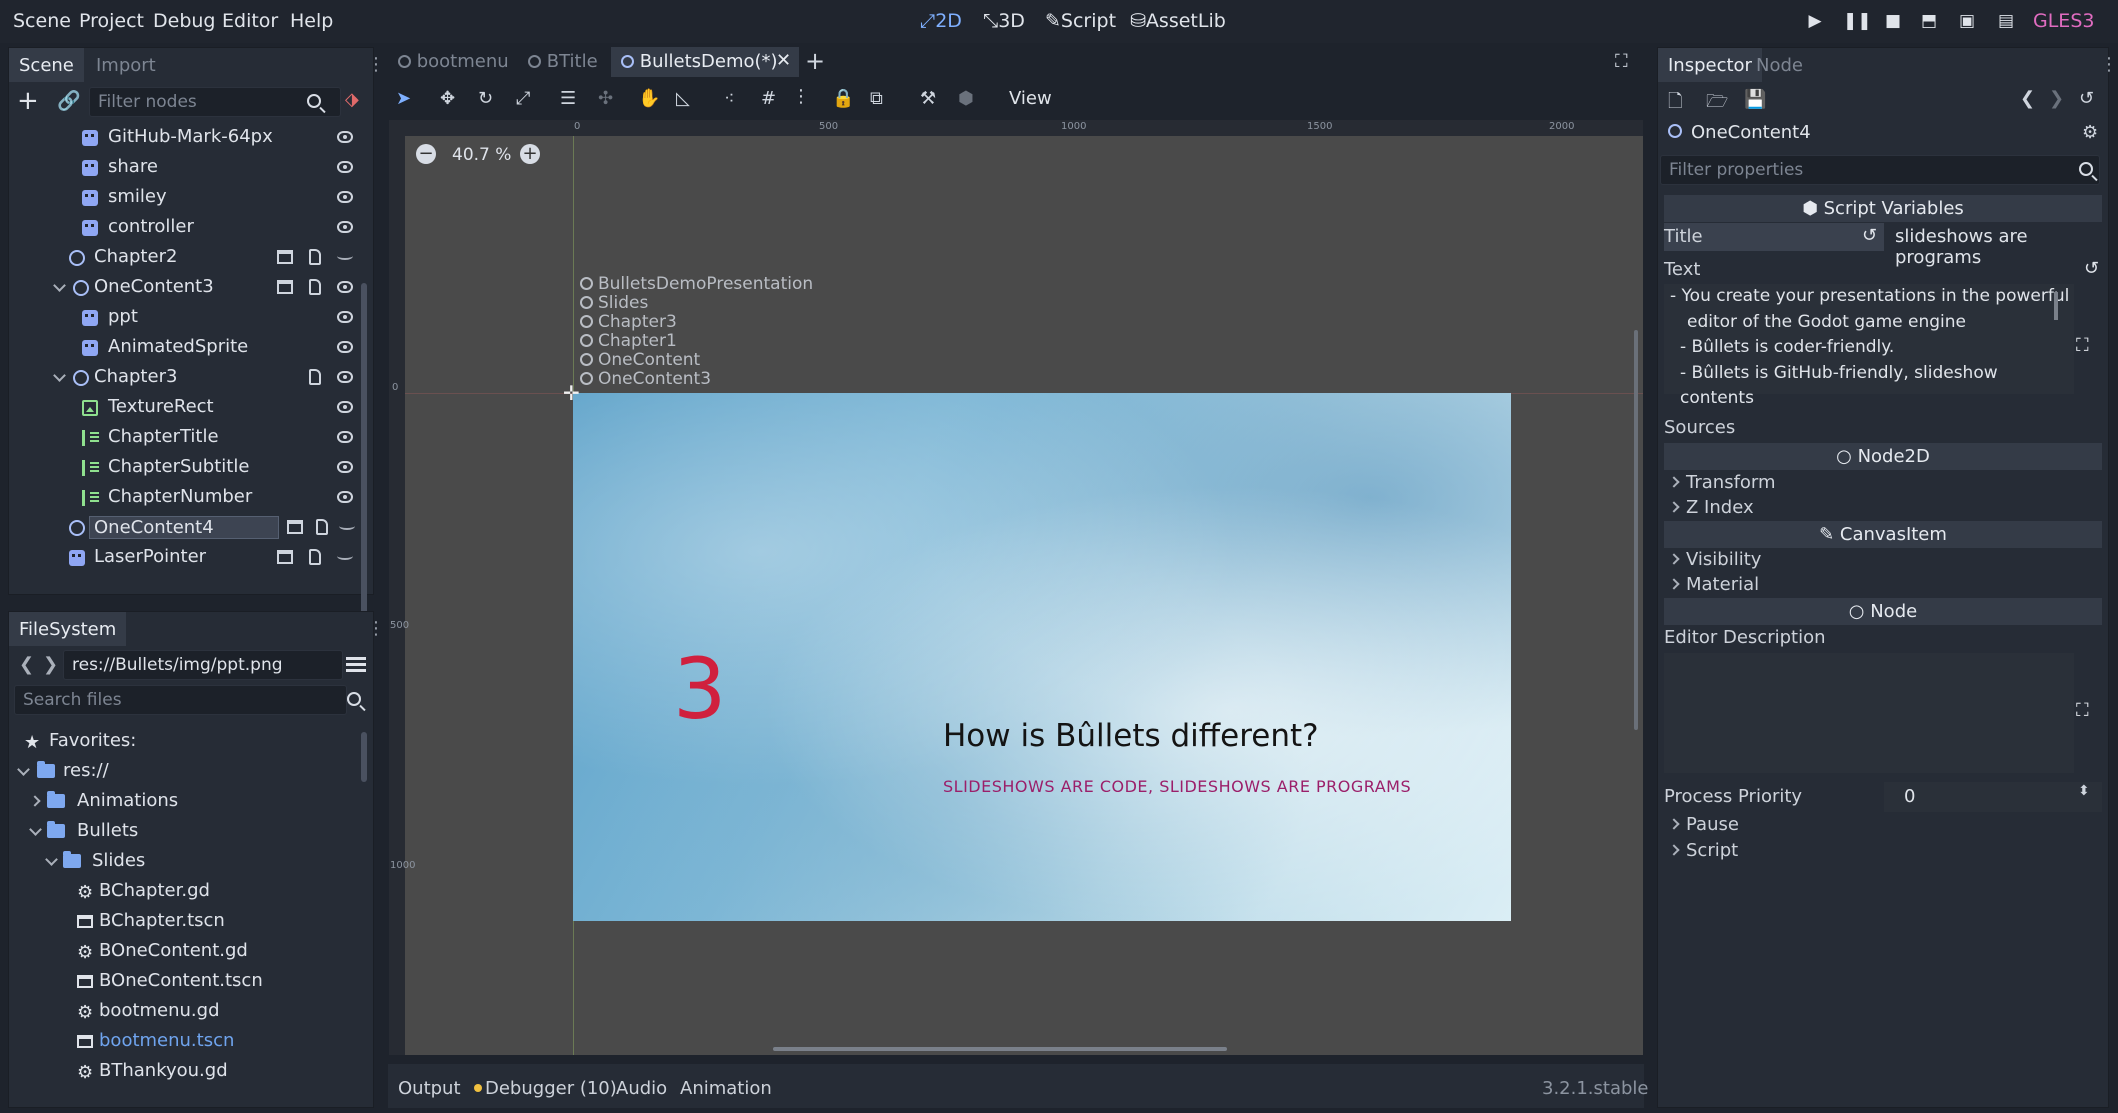  What do you see at coordinates (726, 1088) in the screenshot?
I see `tab-animation: Animation` at bounding box center [726, 1088].